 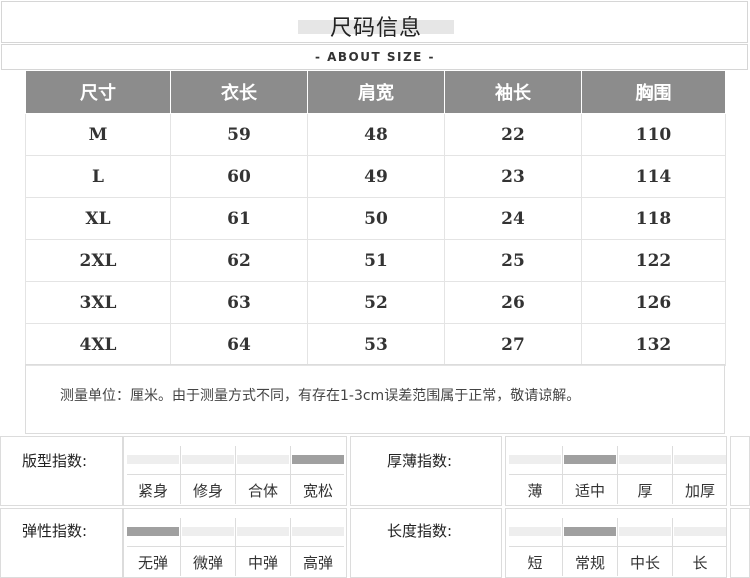 I want to click on scale-option: 微弹, so click(x=207, y=563).